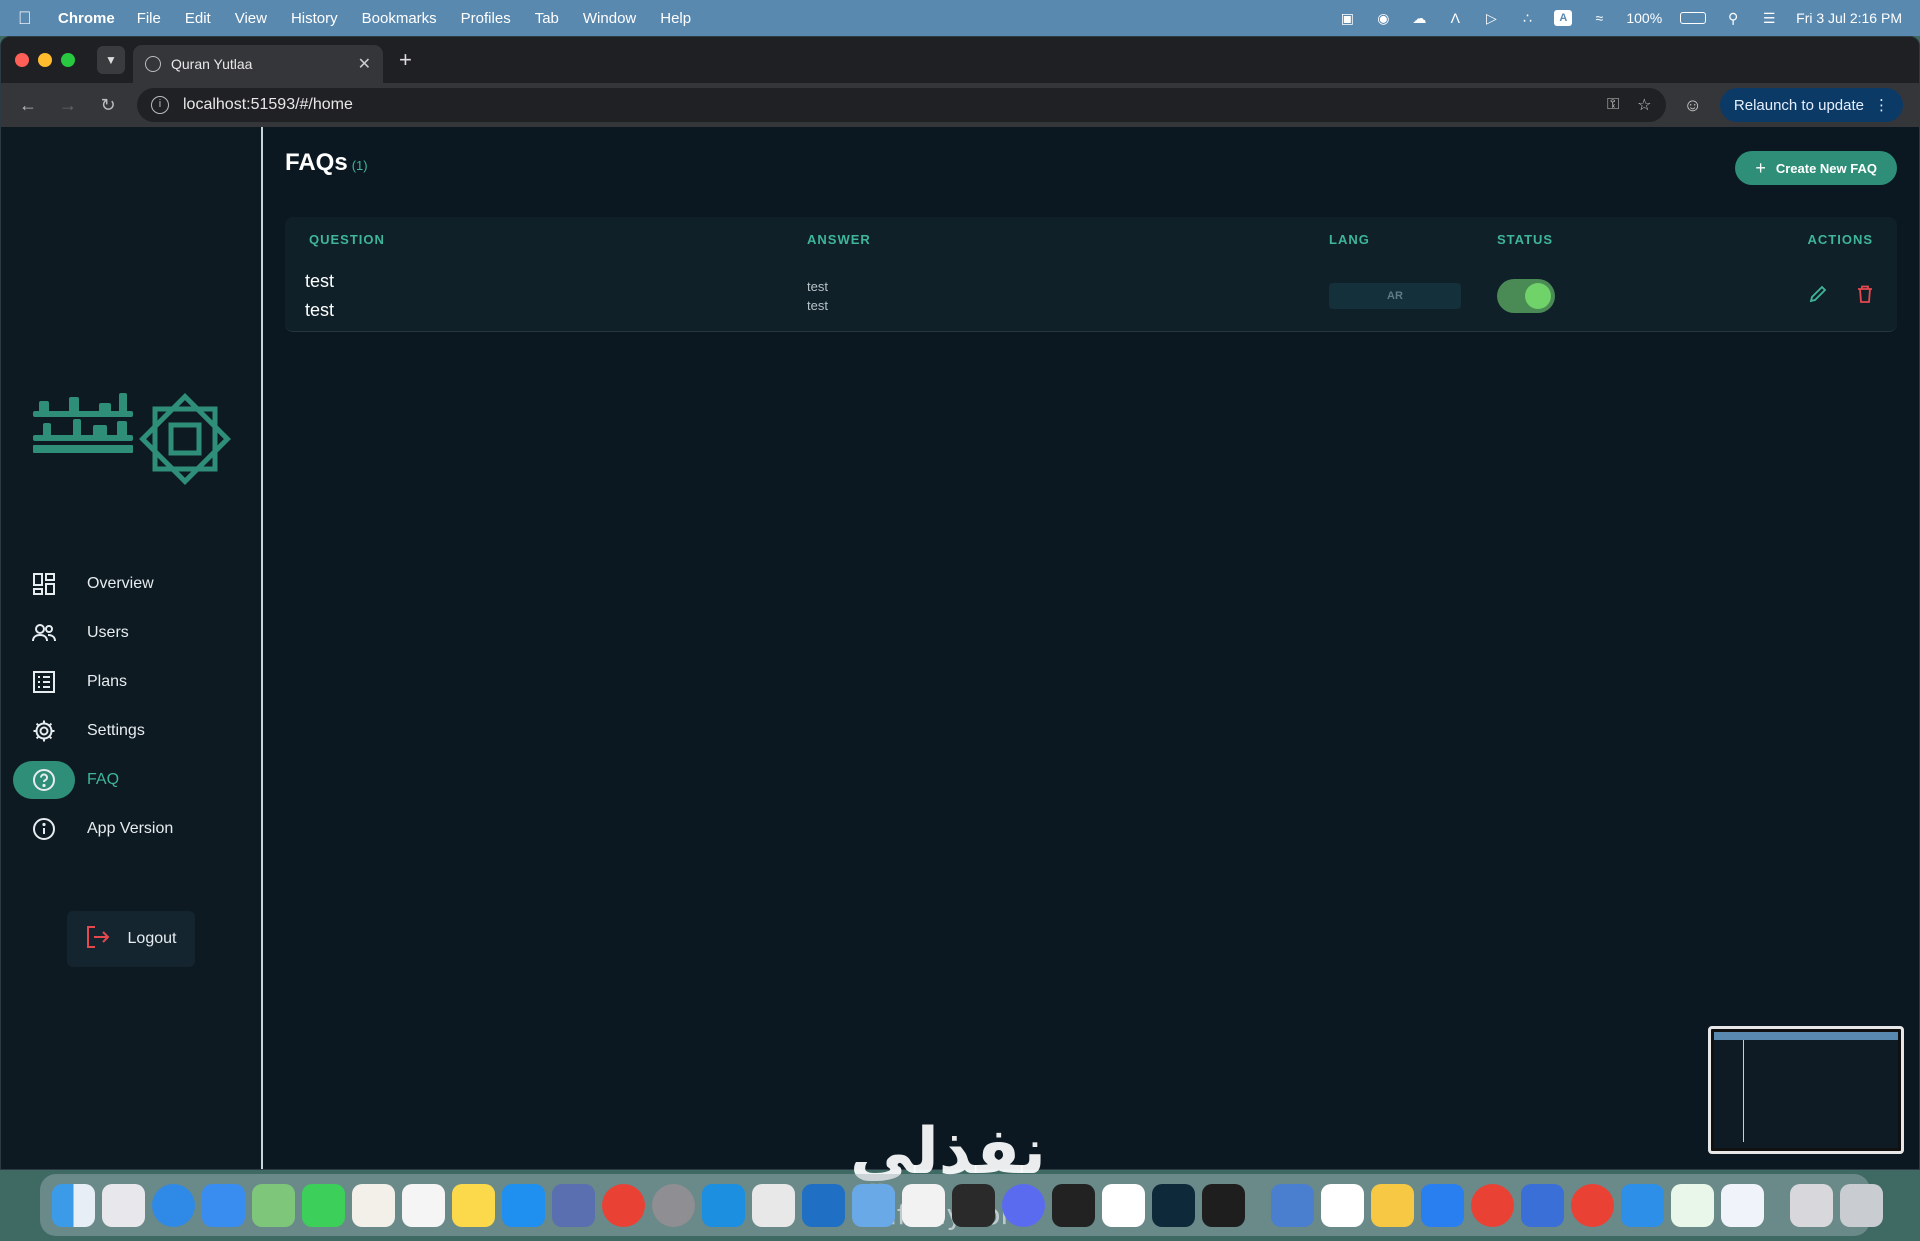 The width and height of the screenshot is (1920, 1241). I want to click on input-source-icon: A, so click(1563, 18).